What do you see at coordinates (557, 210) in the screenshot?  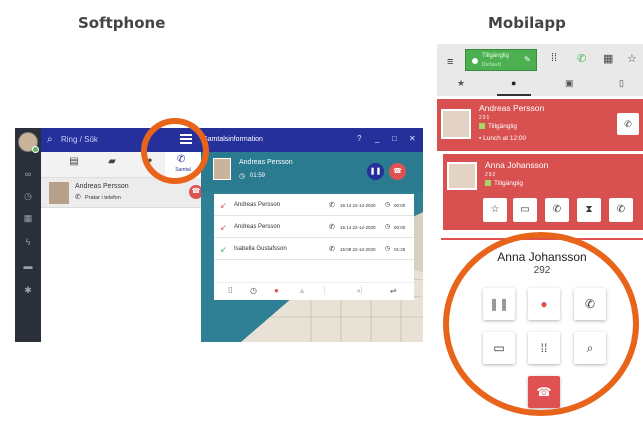 I see `call-button: ✆` at bounding box center [557, 210].